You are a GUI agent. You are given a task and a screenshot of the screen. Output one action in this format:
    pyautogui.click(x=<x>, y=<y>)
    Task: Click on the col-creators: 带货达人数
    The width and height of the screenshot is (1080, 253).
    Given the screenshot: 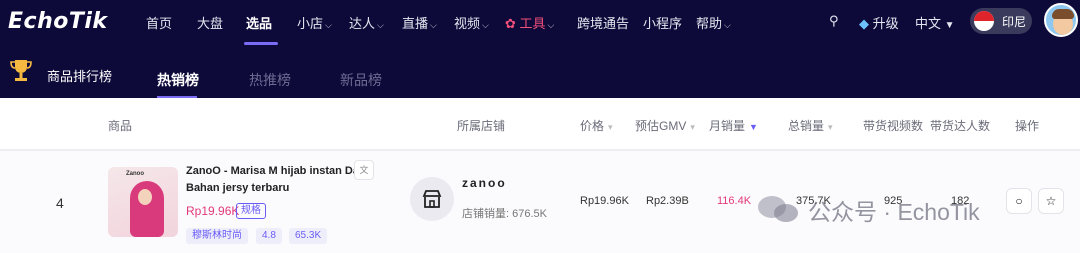 What is the action you would take?
    pyautogui.click(x=960, y=125)
    